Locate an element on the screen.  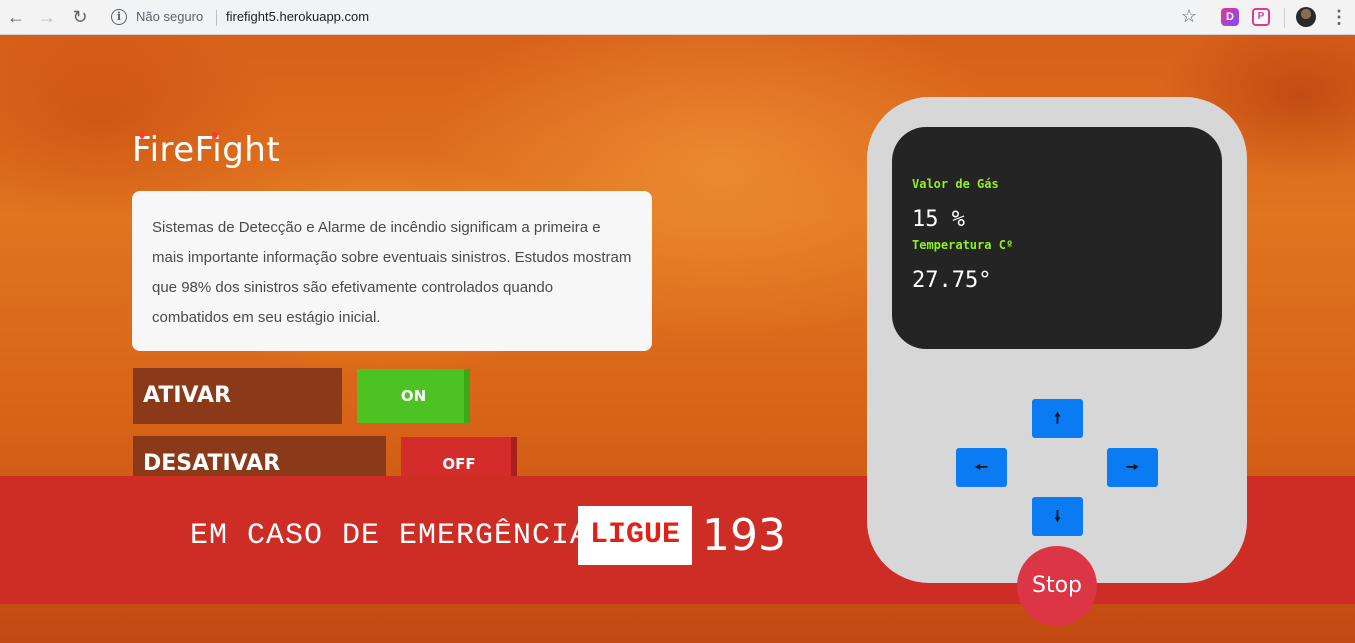
forward-icon: → is located at coordinates (47, 17).